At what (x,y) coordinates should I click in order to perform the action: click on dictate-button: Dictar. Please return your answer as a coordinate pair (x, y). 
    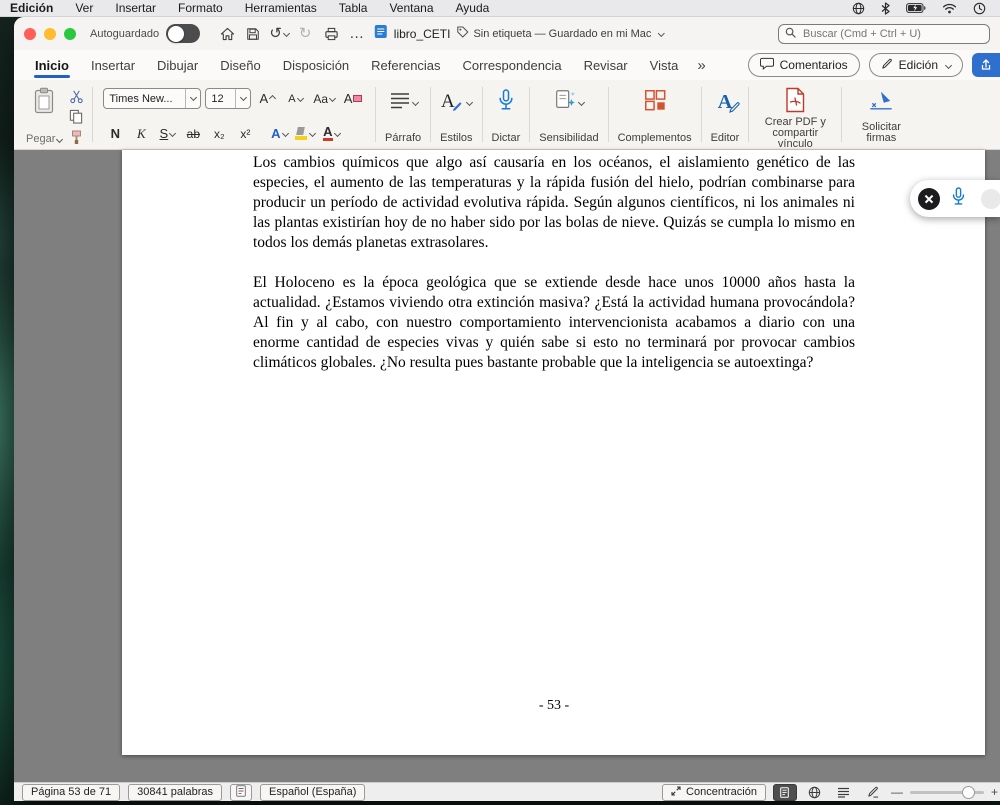
    Looking at the image, I should click on (506, 114).